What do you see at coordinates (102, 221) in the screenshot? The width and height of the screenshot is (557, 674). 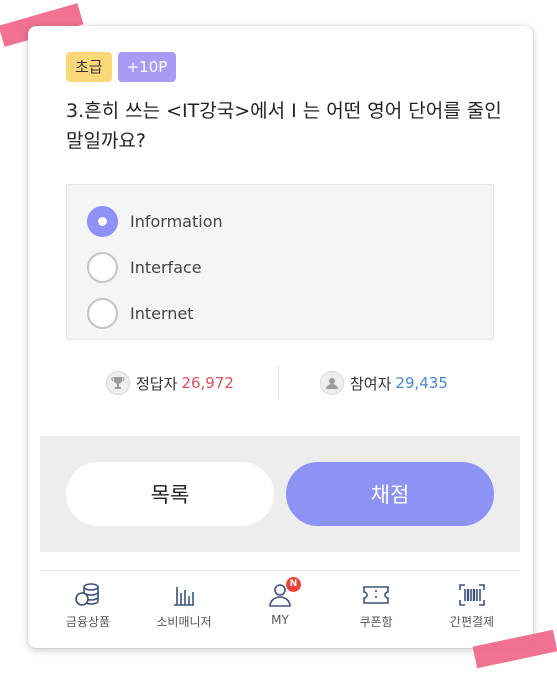 I see `radio-checked-icon` at bounding box center [102, 221].